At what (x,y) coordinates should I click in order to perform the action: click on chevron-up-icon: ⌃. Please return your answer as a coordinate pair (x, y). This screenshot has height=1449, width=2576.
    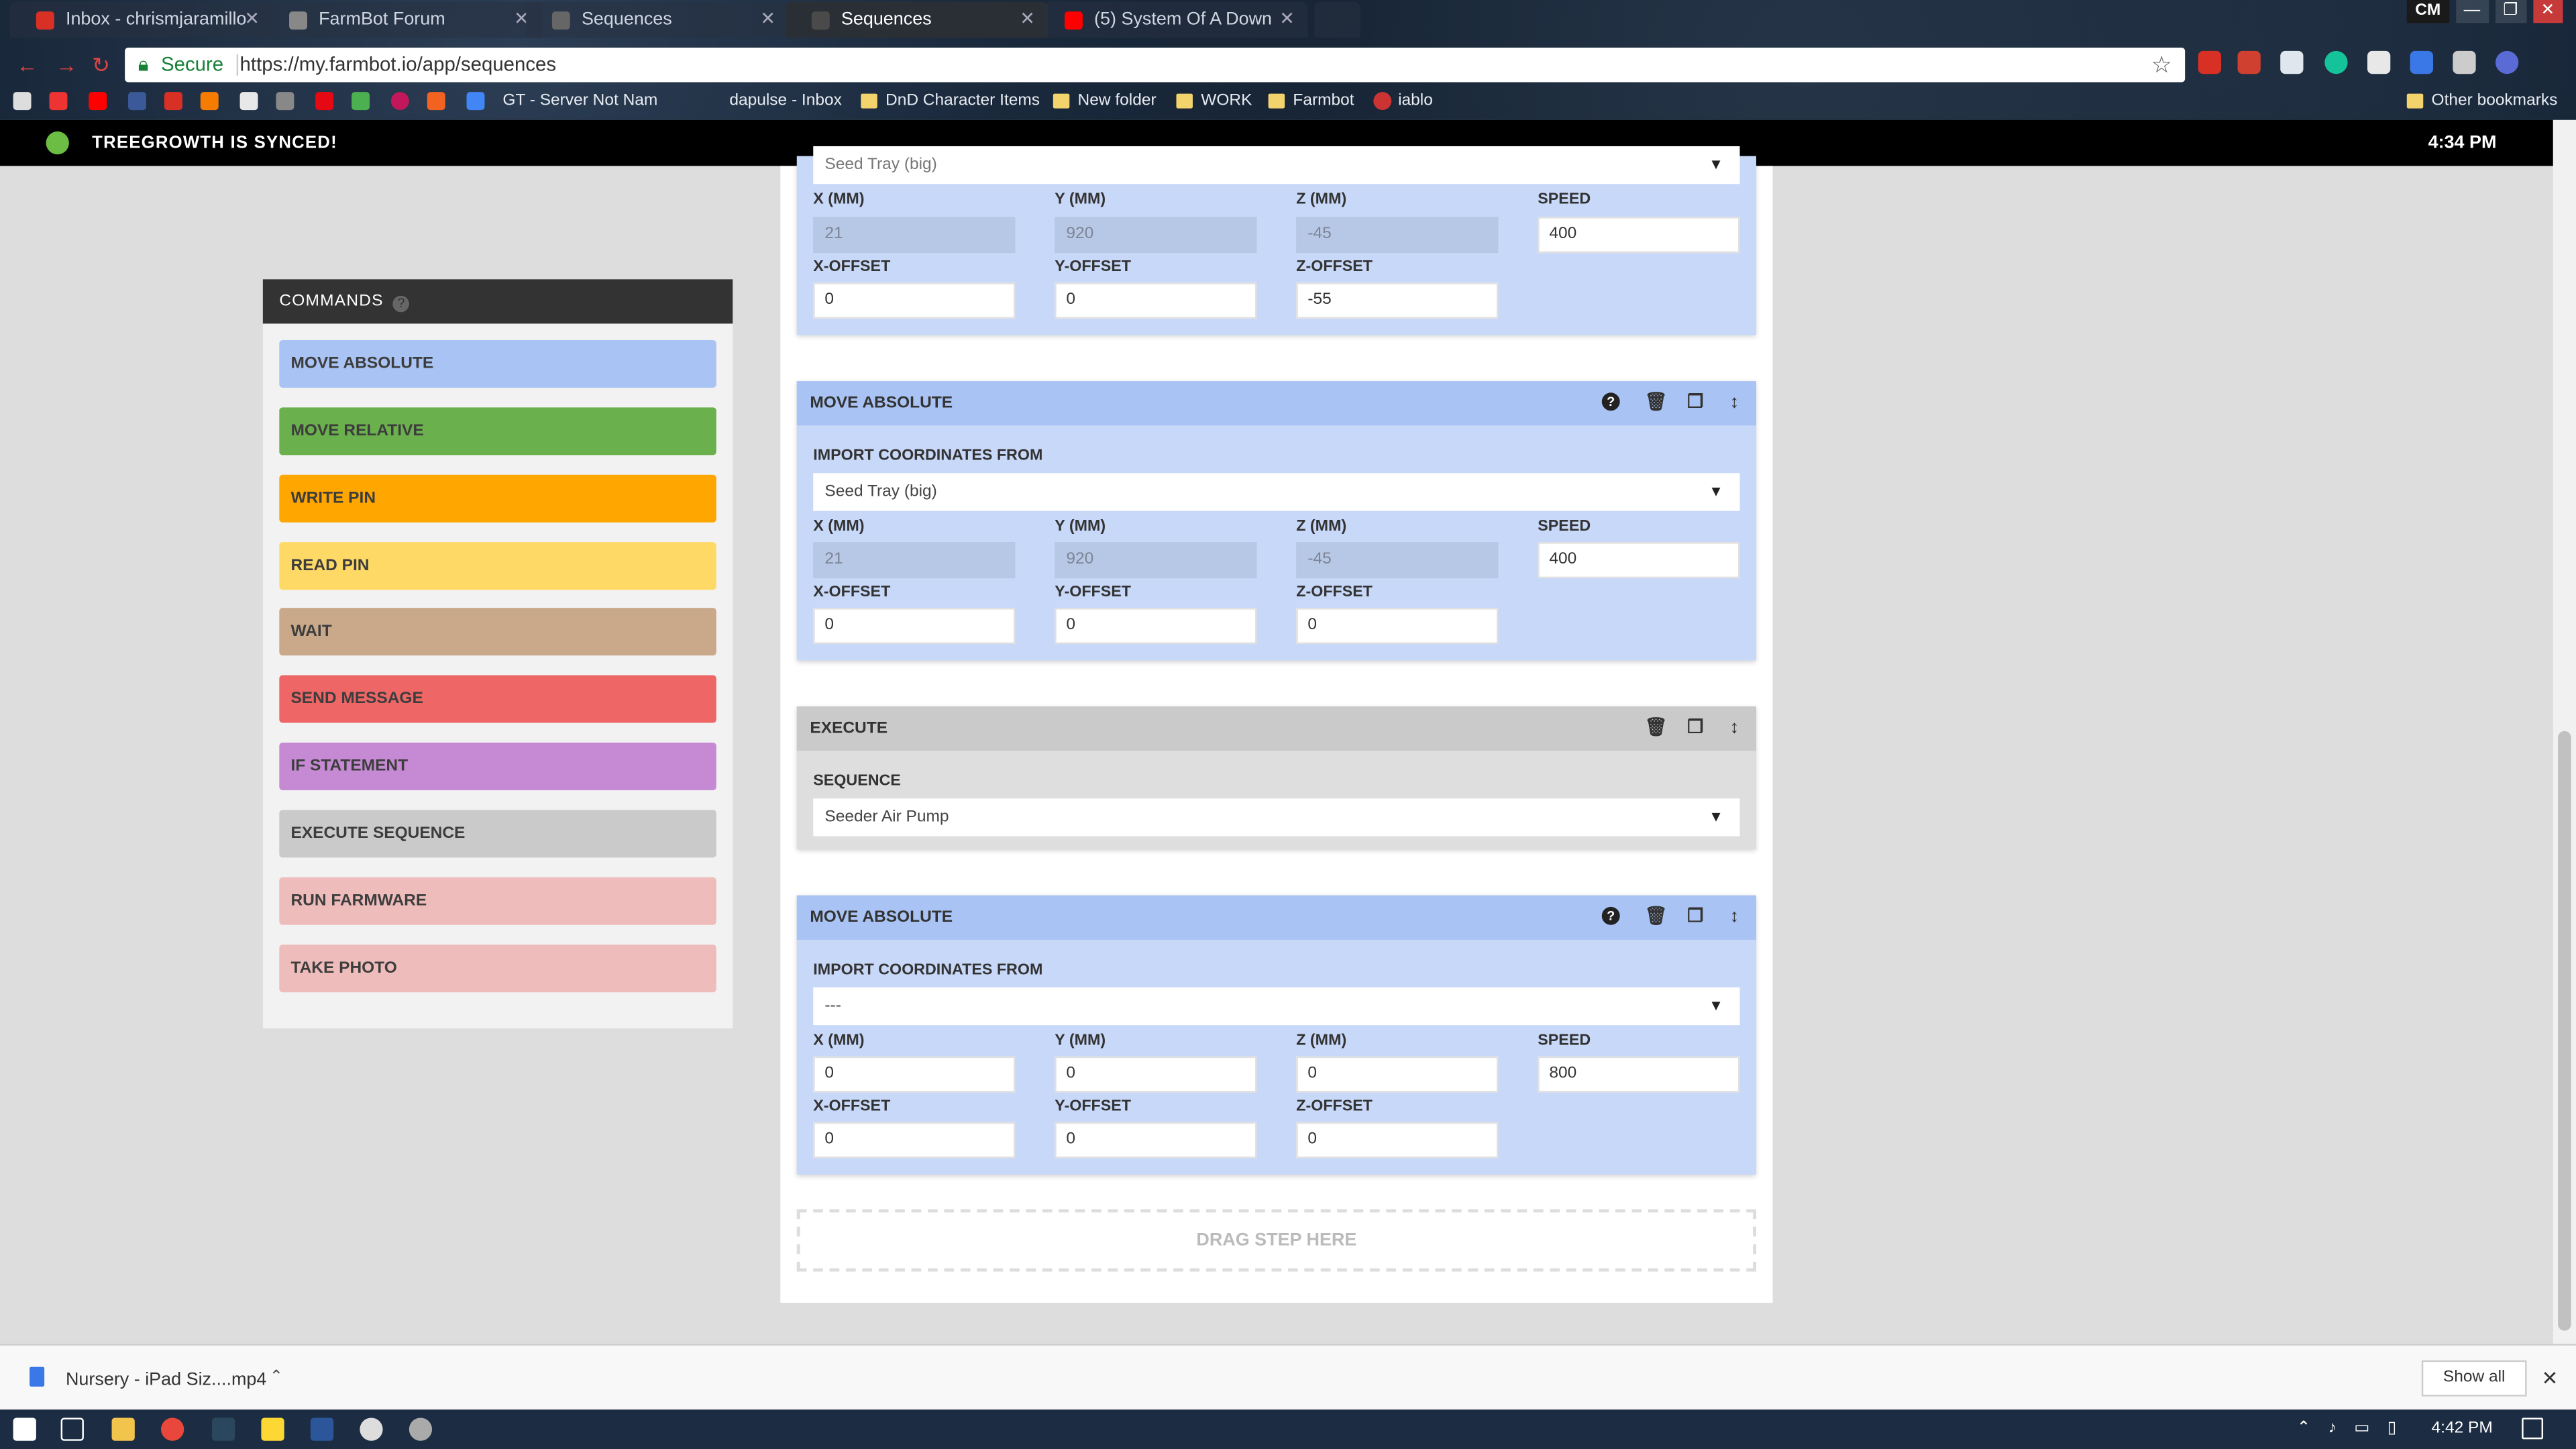
    Looking at the image, I should click on (277, 1378).